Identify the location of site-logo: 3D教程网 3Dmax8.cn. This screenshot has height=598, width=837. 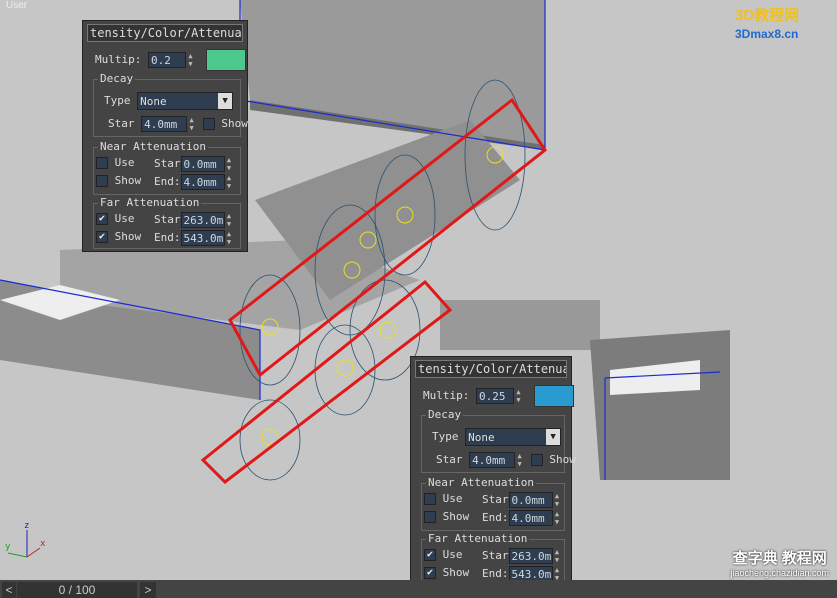
(767, 24).